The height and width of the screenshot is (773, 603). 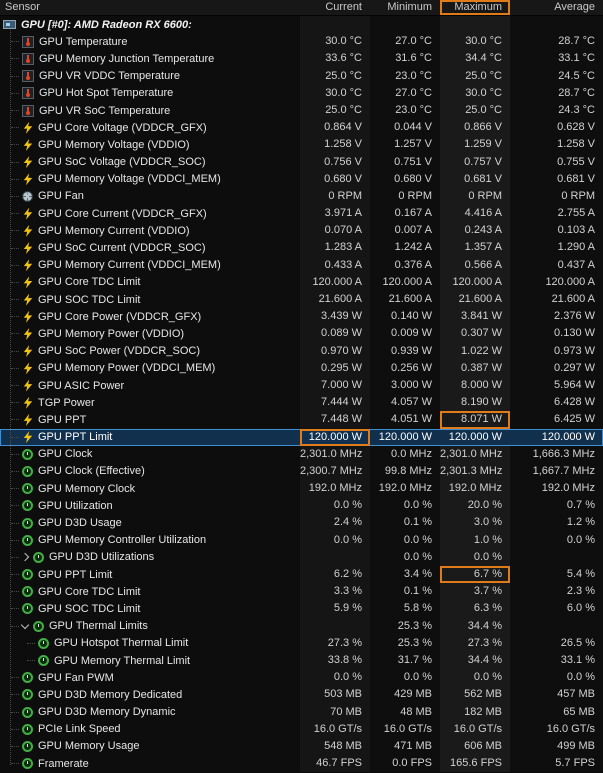 I want to click on sensor-label: GPU Memory Junction Temperature, so click(x=127, y=58).